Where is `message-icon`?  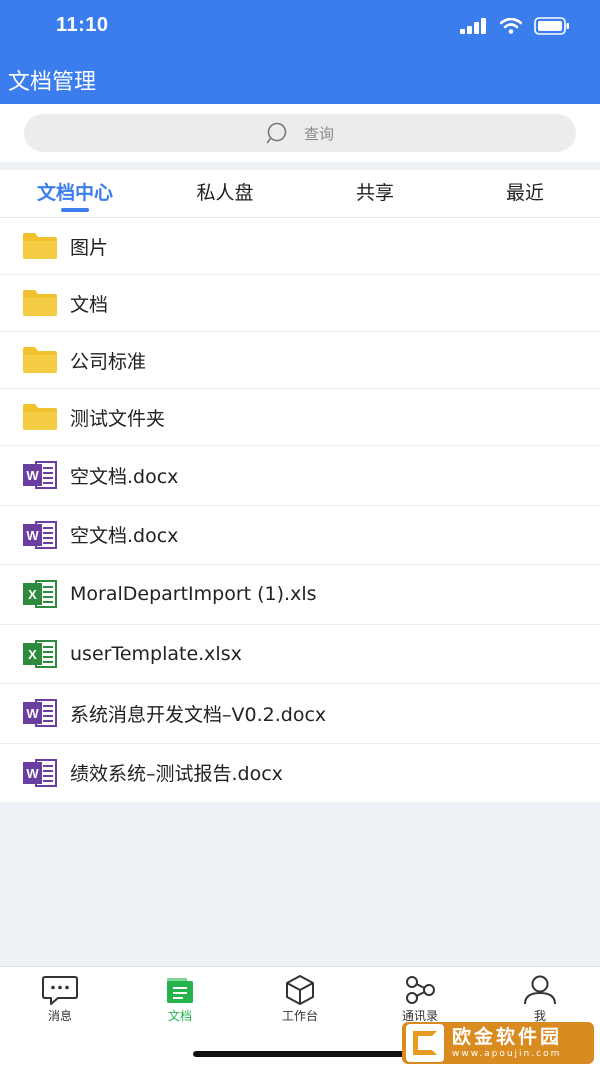 message-icon is located at coordinates (60, 990).